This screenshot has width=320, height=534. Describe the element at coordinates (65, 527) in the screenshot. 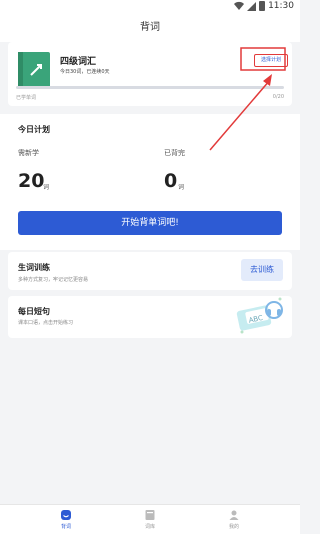

I see `tab-memorize-label: 背词` at that location.